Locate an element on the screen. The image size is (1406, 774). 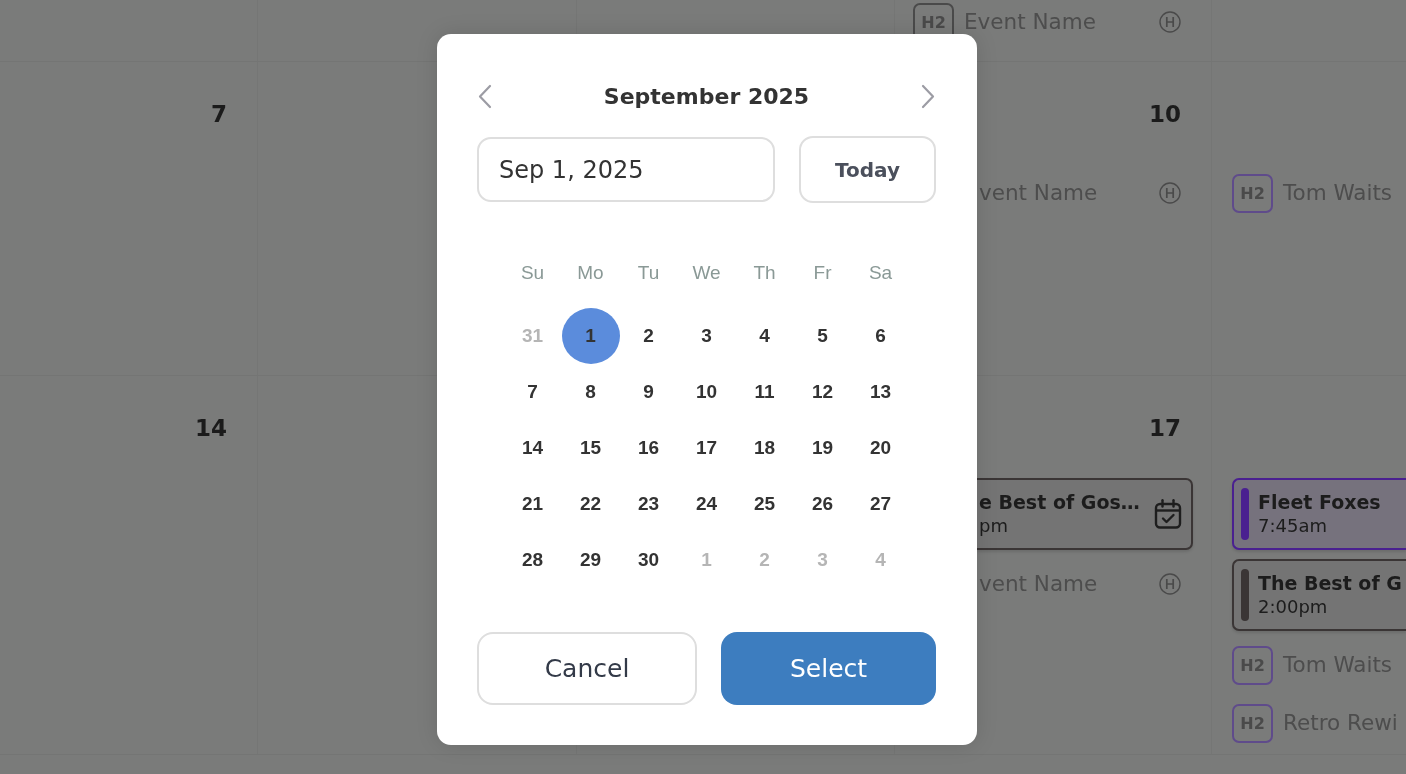
day-button: 16 is located at coordinates (648, 448).